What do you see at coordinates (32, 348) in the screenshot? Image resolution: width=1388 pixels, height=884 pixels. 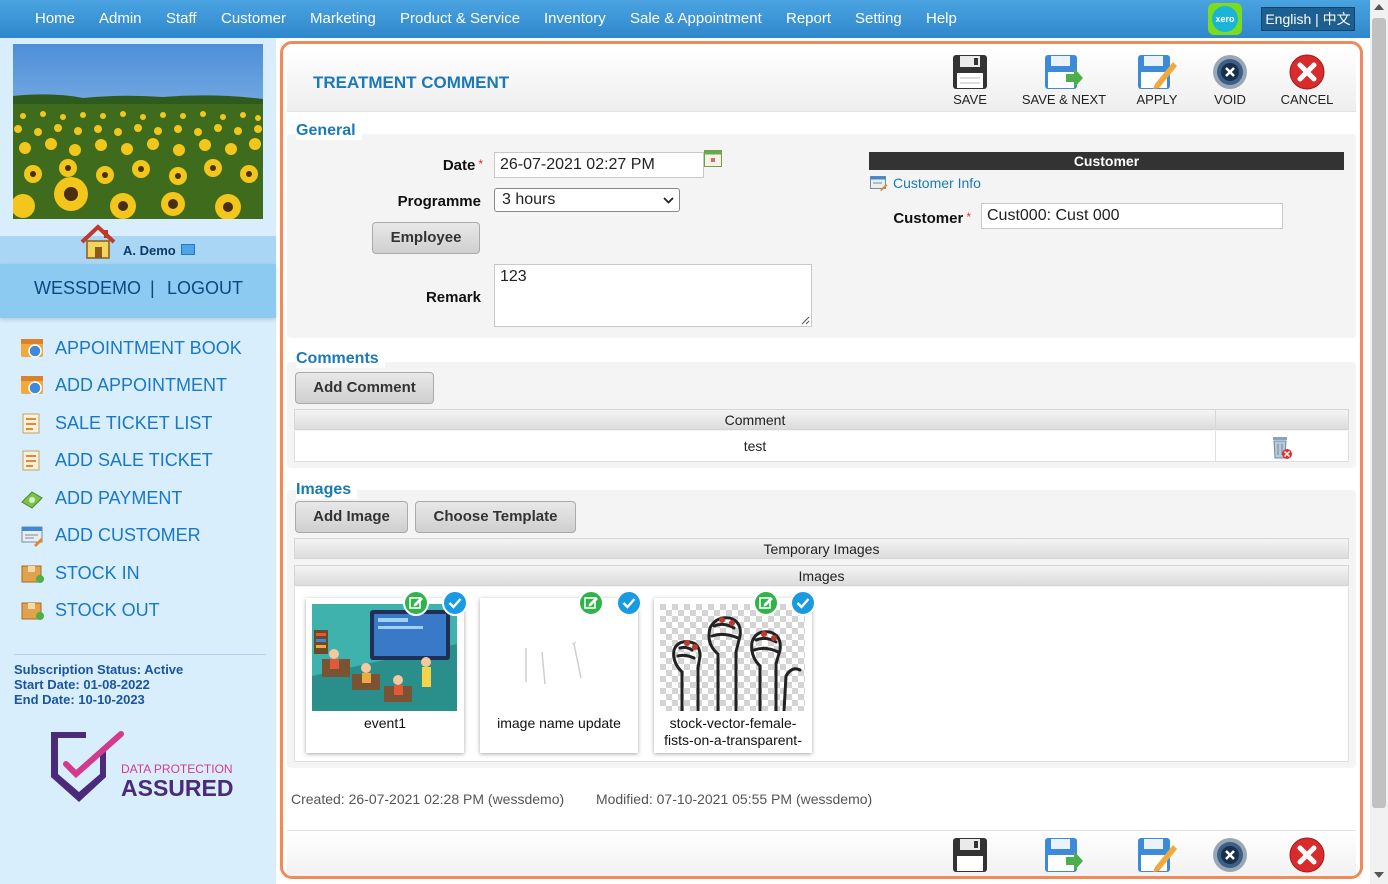 I see `appointment-book-icon` at bounding box center [32, 348].